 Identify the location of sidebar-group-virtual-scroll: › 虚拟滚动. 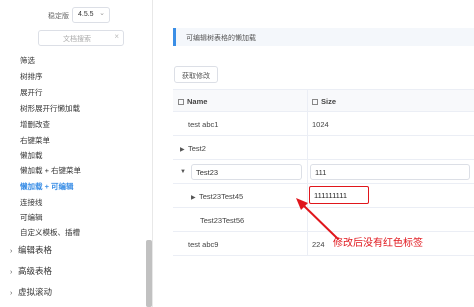
(31, 292).